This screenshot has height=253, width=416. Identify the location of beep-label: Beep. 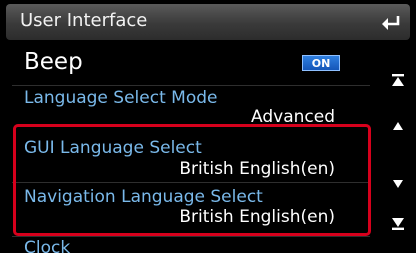
(53, 62).